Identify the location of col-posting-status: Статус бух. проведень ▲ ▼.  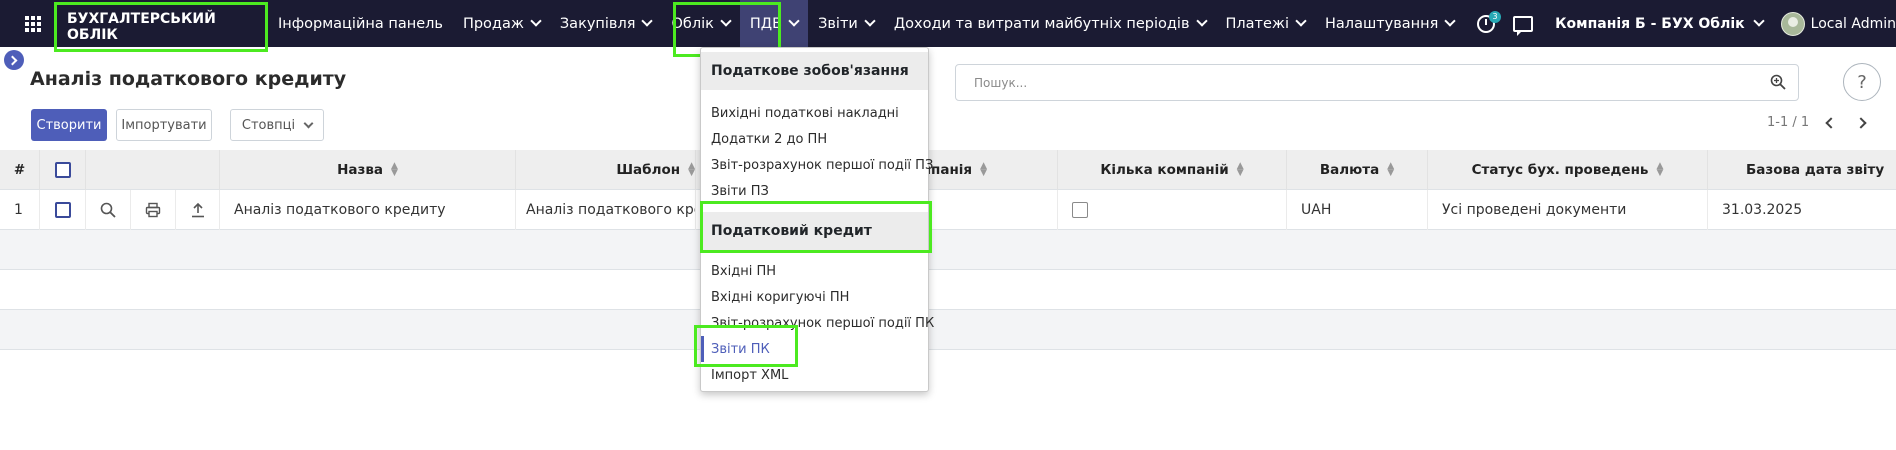
(1568, 170).